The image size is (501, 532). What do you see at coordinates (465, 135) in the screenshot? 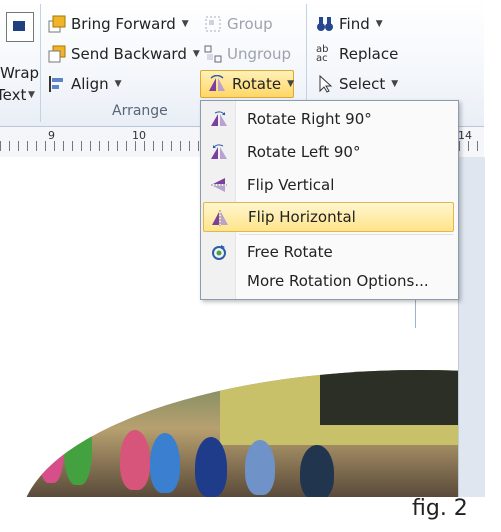
I see `ruler-number: 14` at bounding box center [465, 135].